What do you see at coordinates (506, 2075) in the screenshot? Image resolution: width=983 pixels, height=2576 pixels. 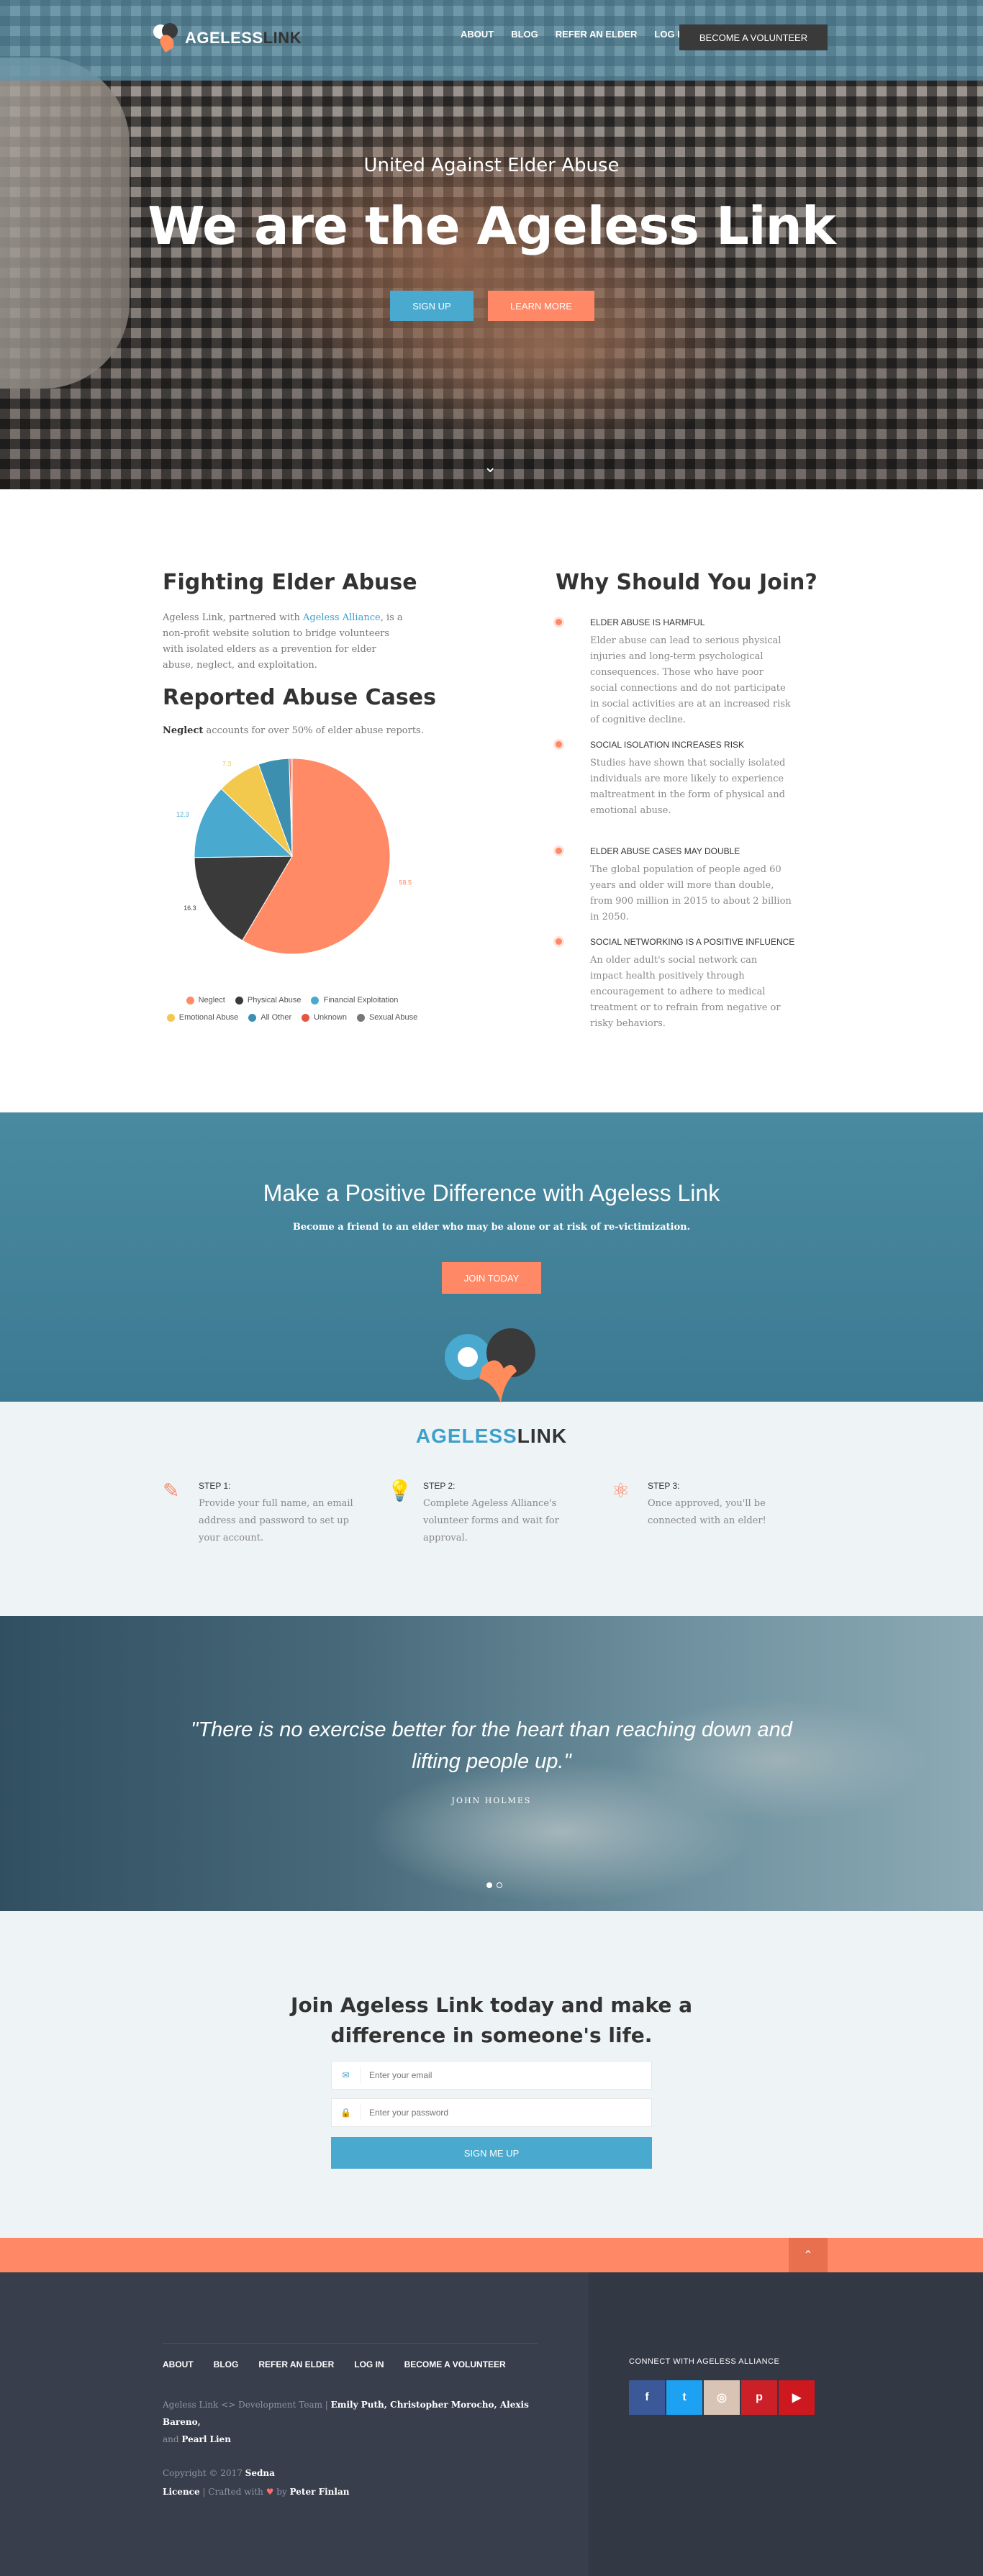 I see `email-input` at bounding box center [506, 2075].